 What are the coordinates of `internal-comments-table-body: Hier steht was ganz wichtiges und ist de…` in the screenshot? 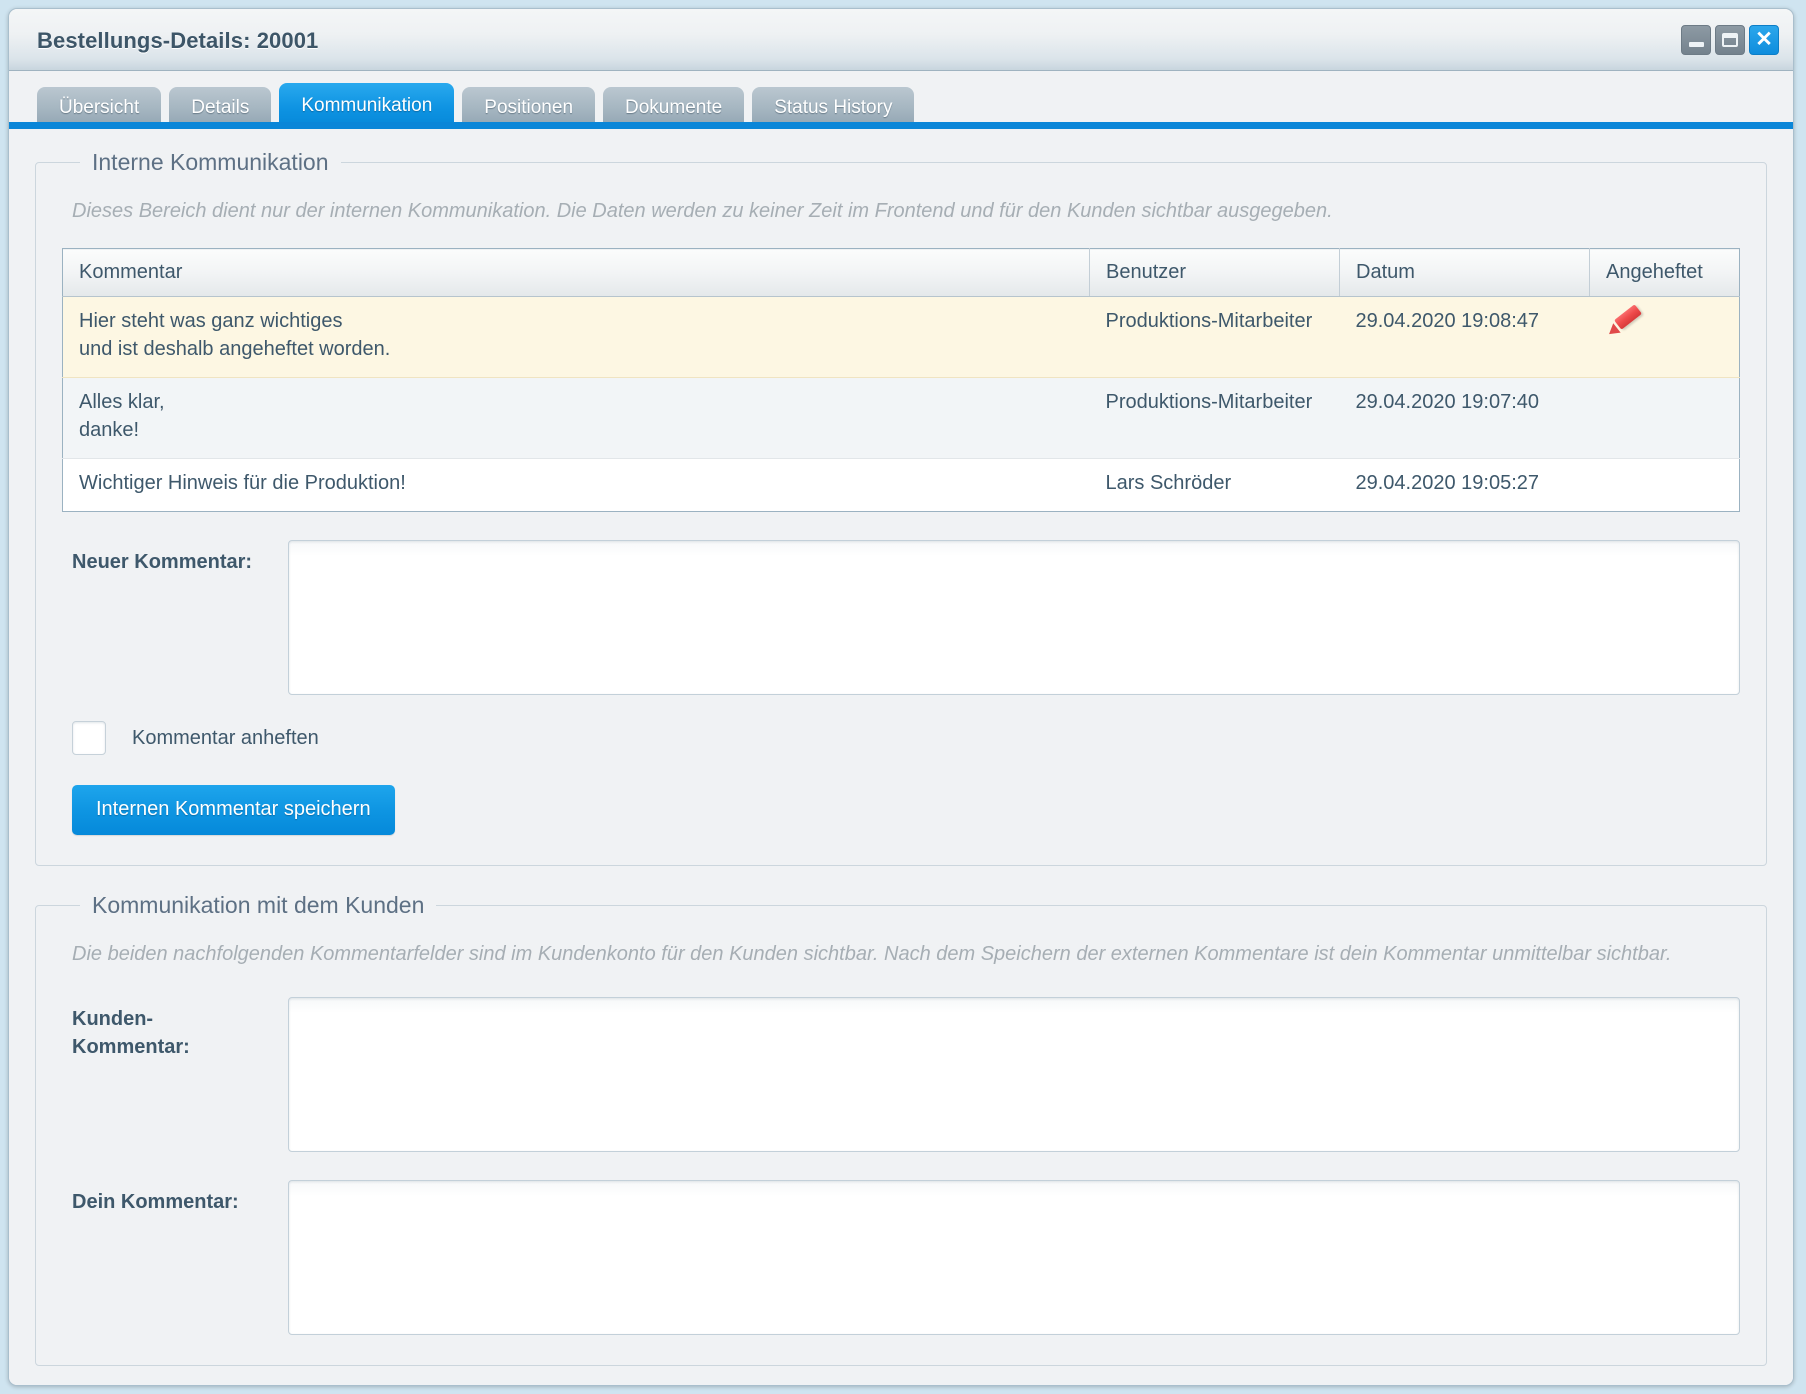 It's located at (901, 404).